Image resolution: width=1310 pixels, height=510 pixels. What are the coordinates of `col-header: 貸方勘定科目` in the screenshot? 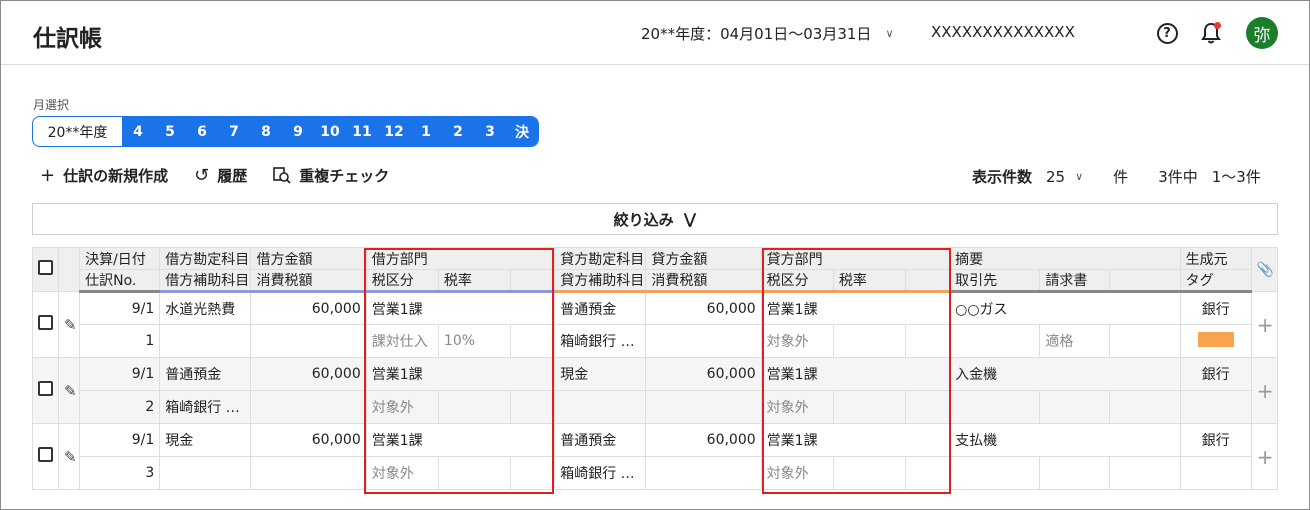 It's located at (600, 258).